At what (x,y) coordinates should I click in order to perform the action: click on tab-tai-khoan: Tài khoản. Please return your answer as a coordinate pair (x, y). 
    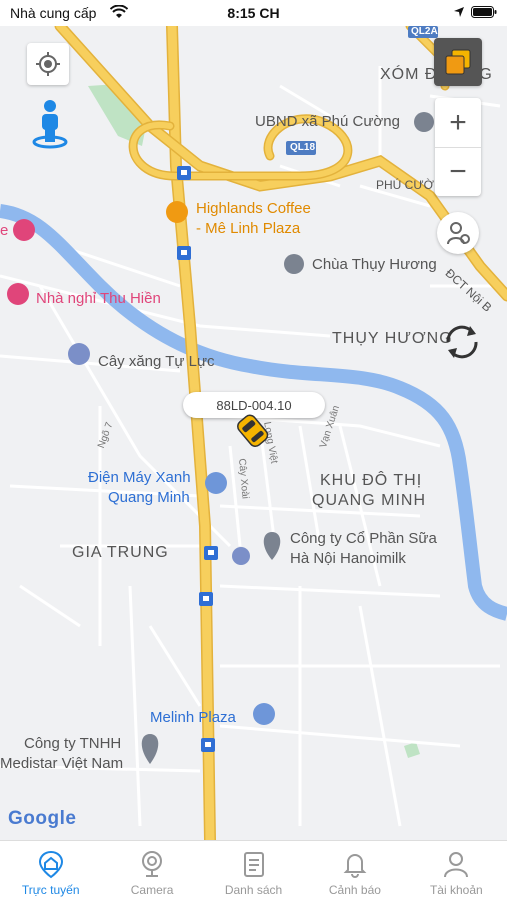
    Looking at the image, I should click on (456, 871).